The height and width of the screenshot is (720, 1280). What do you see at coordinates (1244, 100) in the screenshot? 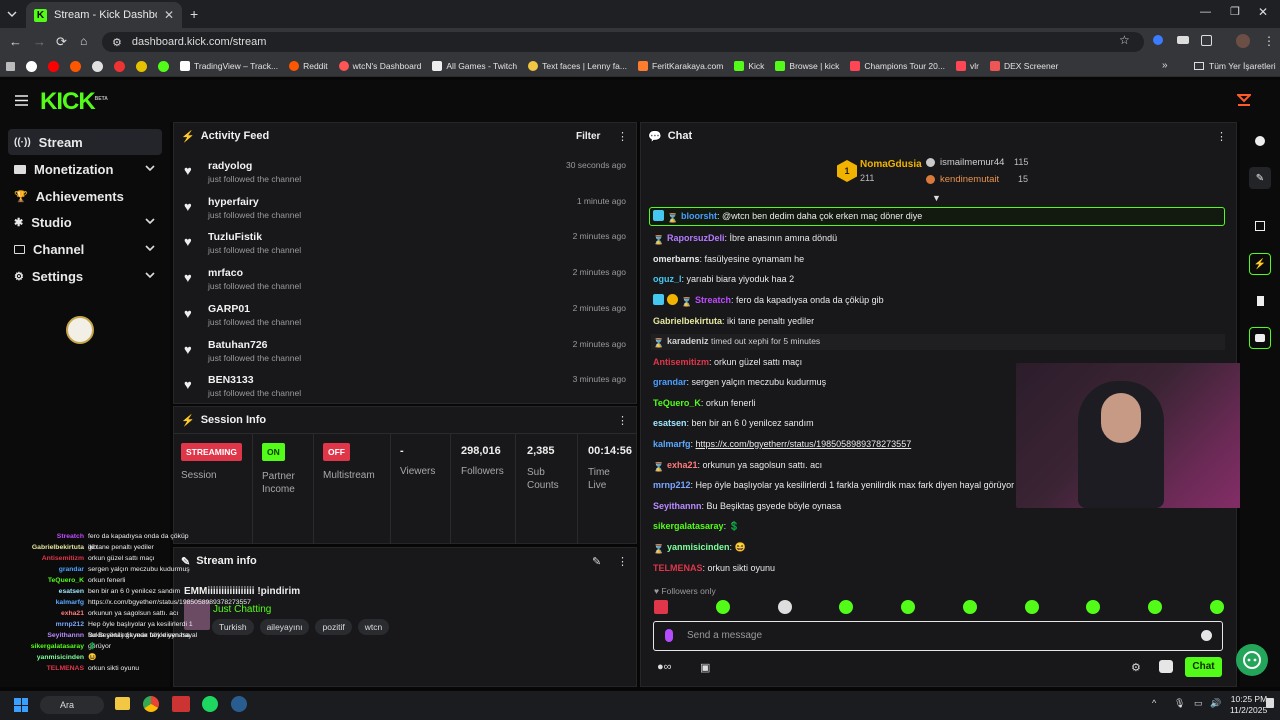
I see `user-avatar` at bounding box center [1244, 100].